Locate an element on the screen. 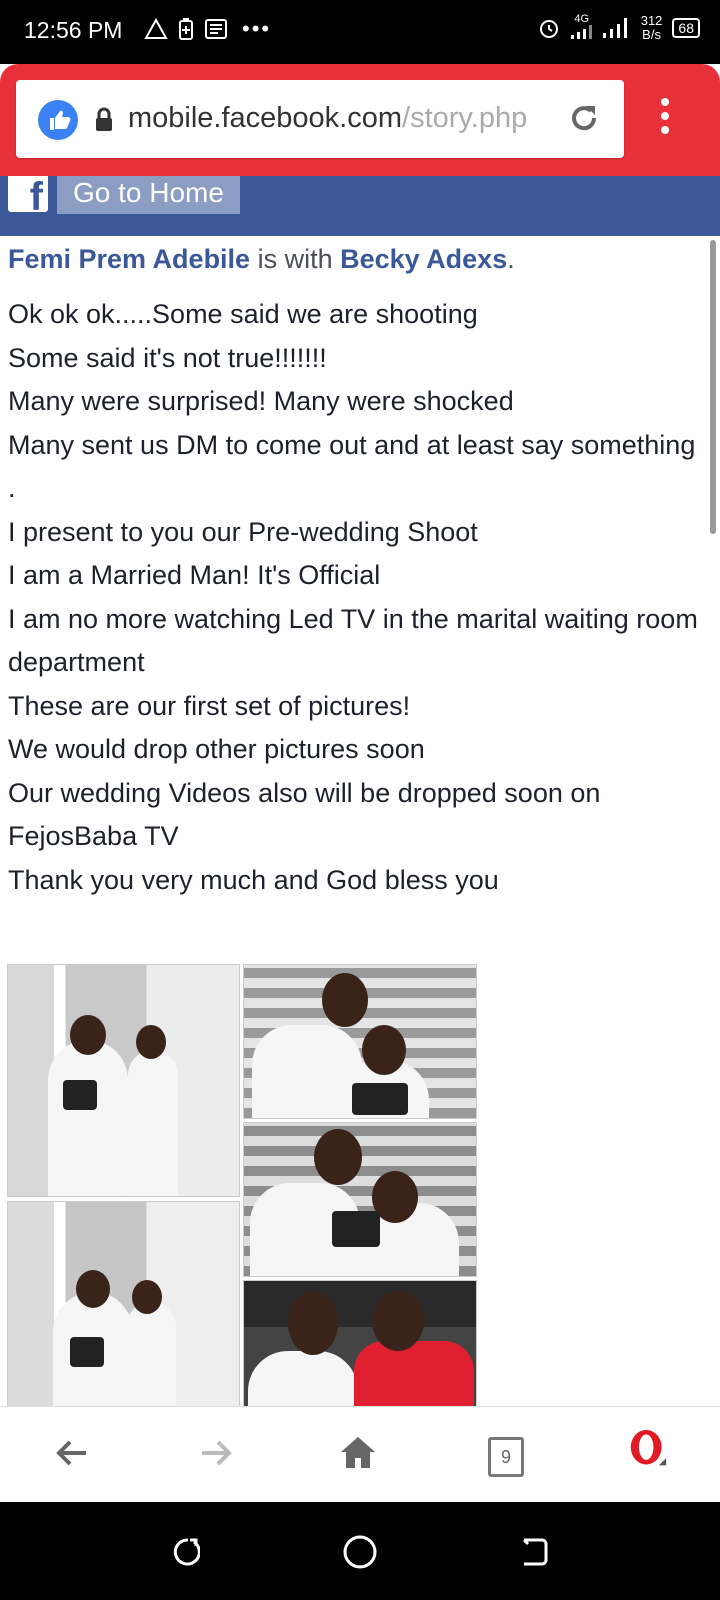 The image size is (720, 1600). status-left-icons: ••• is located at coordinates (207, 29).